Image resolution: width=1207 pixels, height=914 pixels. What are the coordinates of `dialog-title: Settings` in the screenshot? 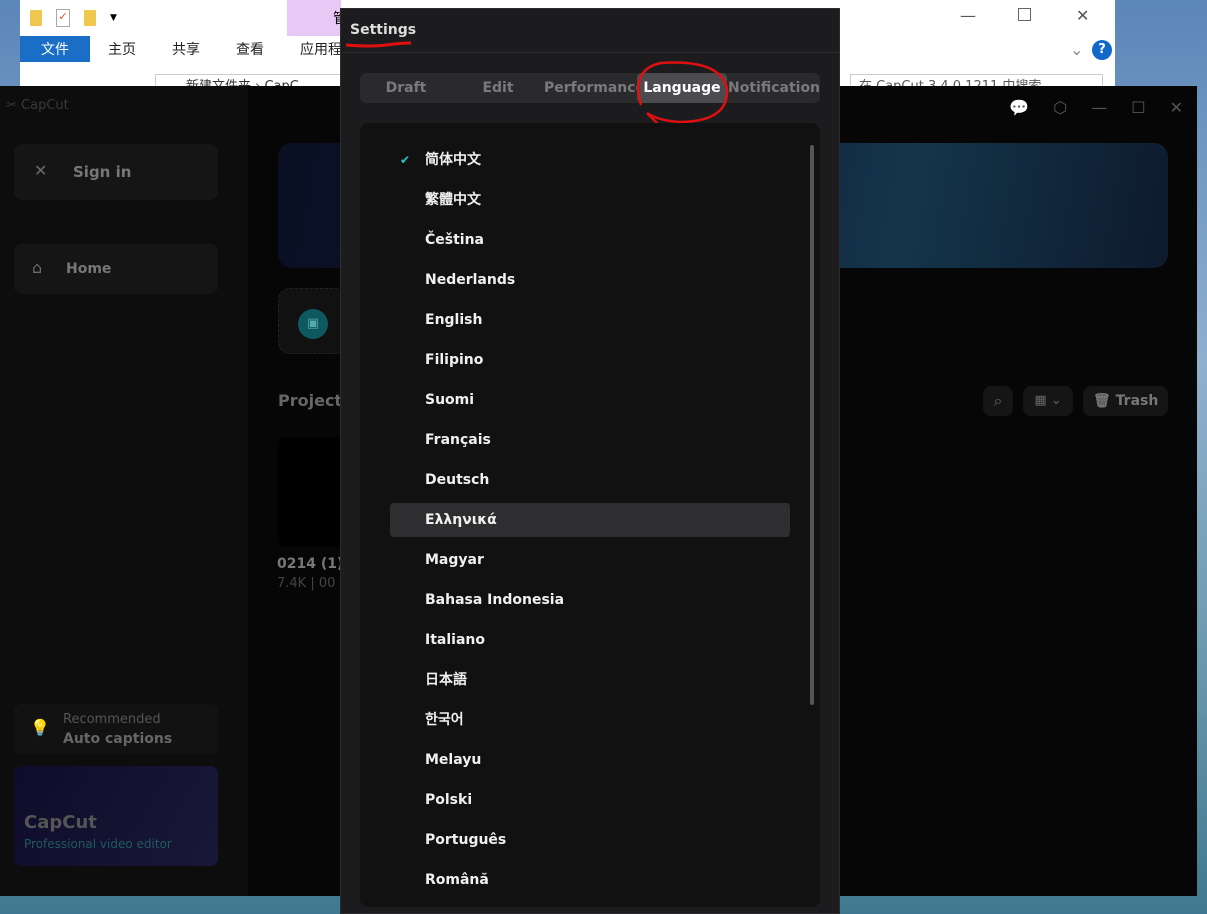 It's located at (383, 30).